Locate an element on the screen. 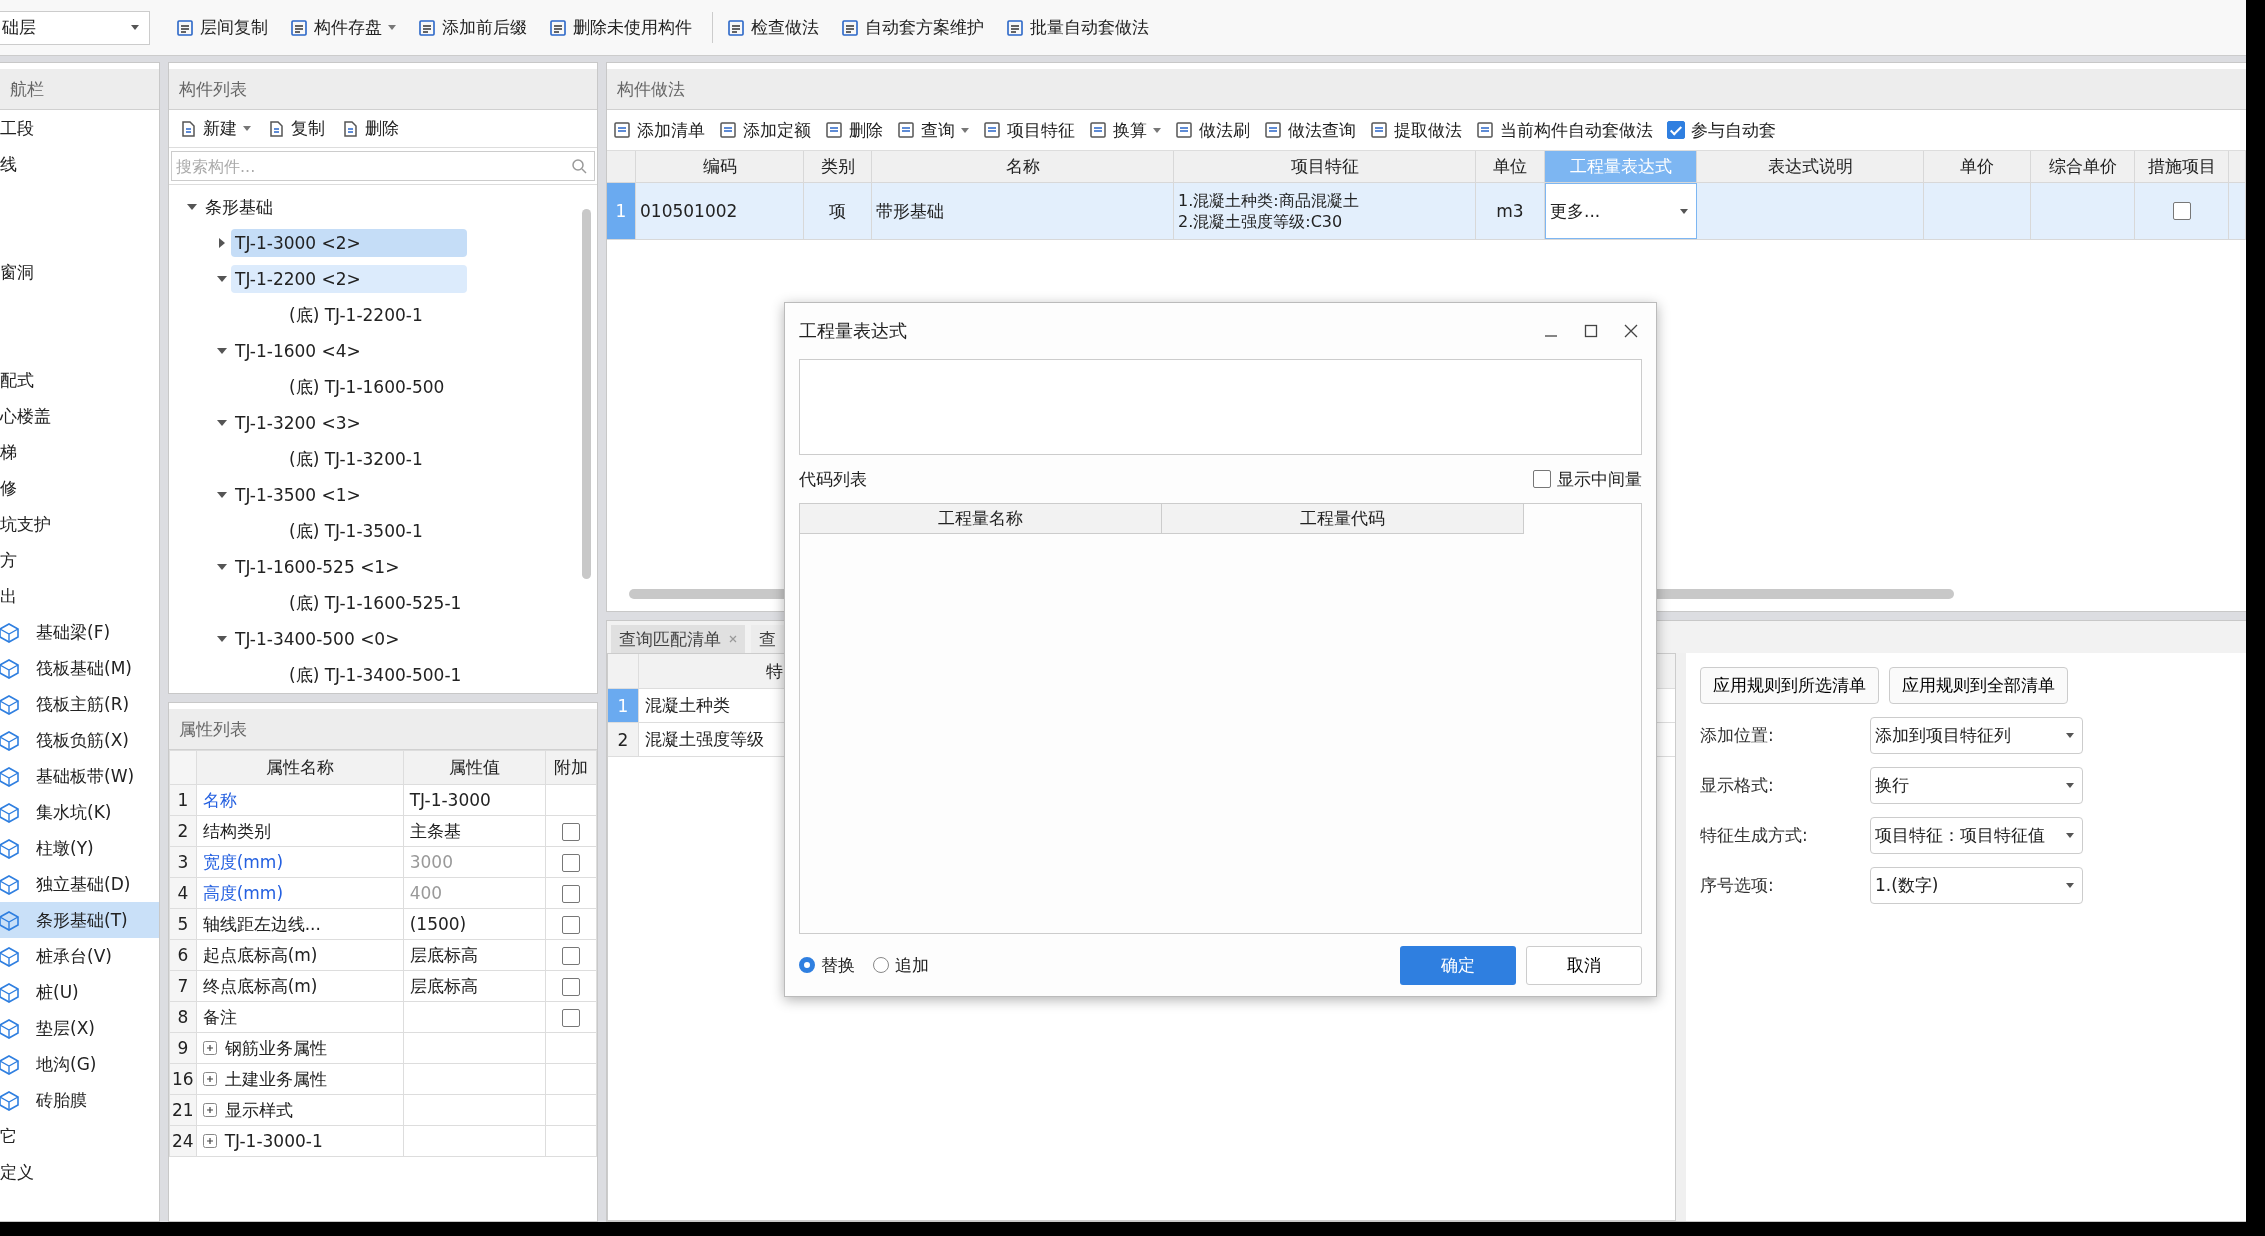 This screenshot has height=1236, width=2265. expression-field is located at coordinates (1220, 407).